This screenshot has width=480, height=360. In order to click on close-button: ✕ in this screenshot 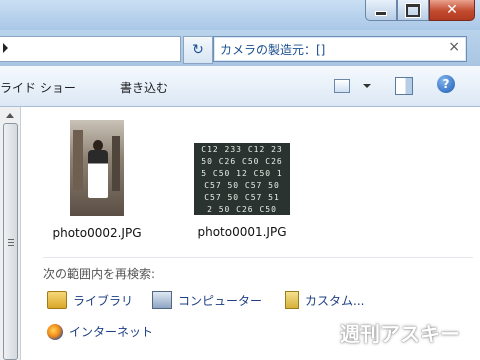, I will do `click(452, 10)`.